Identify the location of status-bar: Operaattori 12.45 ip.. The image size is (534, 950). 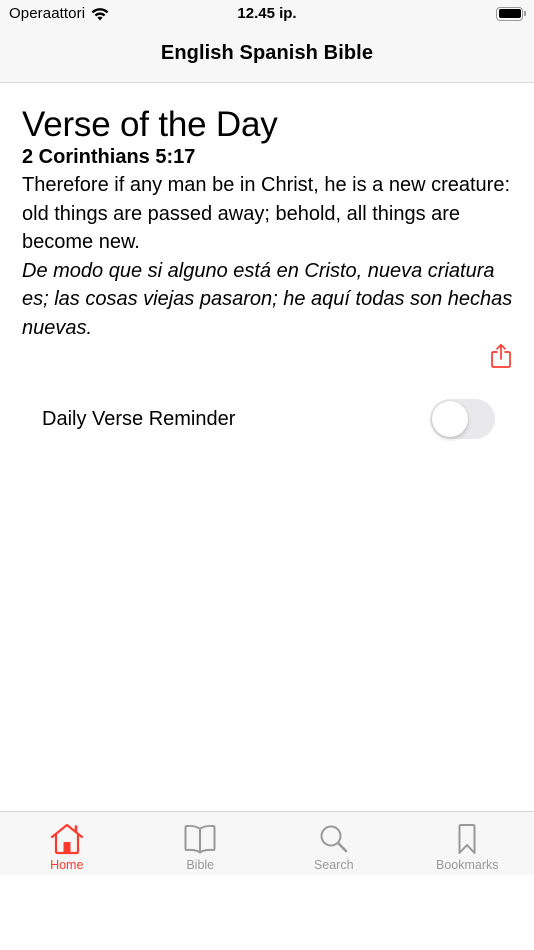
(267, 14).